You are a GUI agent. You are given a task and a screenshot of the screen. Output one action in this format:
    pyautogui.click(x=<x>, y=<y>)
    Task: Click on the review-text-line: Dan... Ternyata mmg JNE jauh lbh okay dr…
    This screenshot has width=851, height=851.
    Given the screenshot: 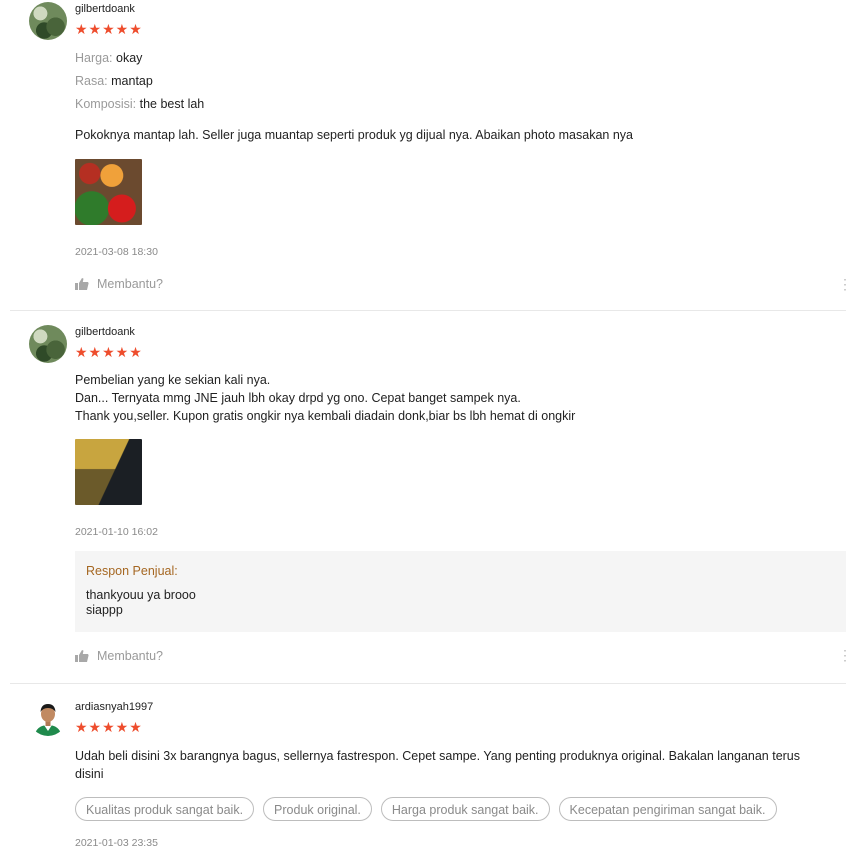 What is the action you would take?
    pyautogui.click(x=298, y=398)
    